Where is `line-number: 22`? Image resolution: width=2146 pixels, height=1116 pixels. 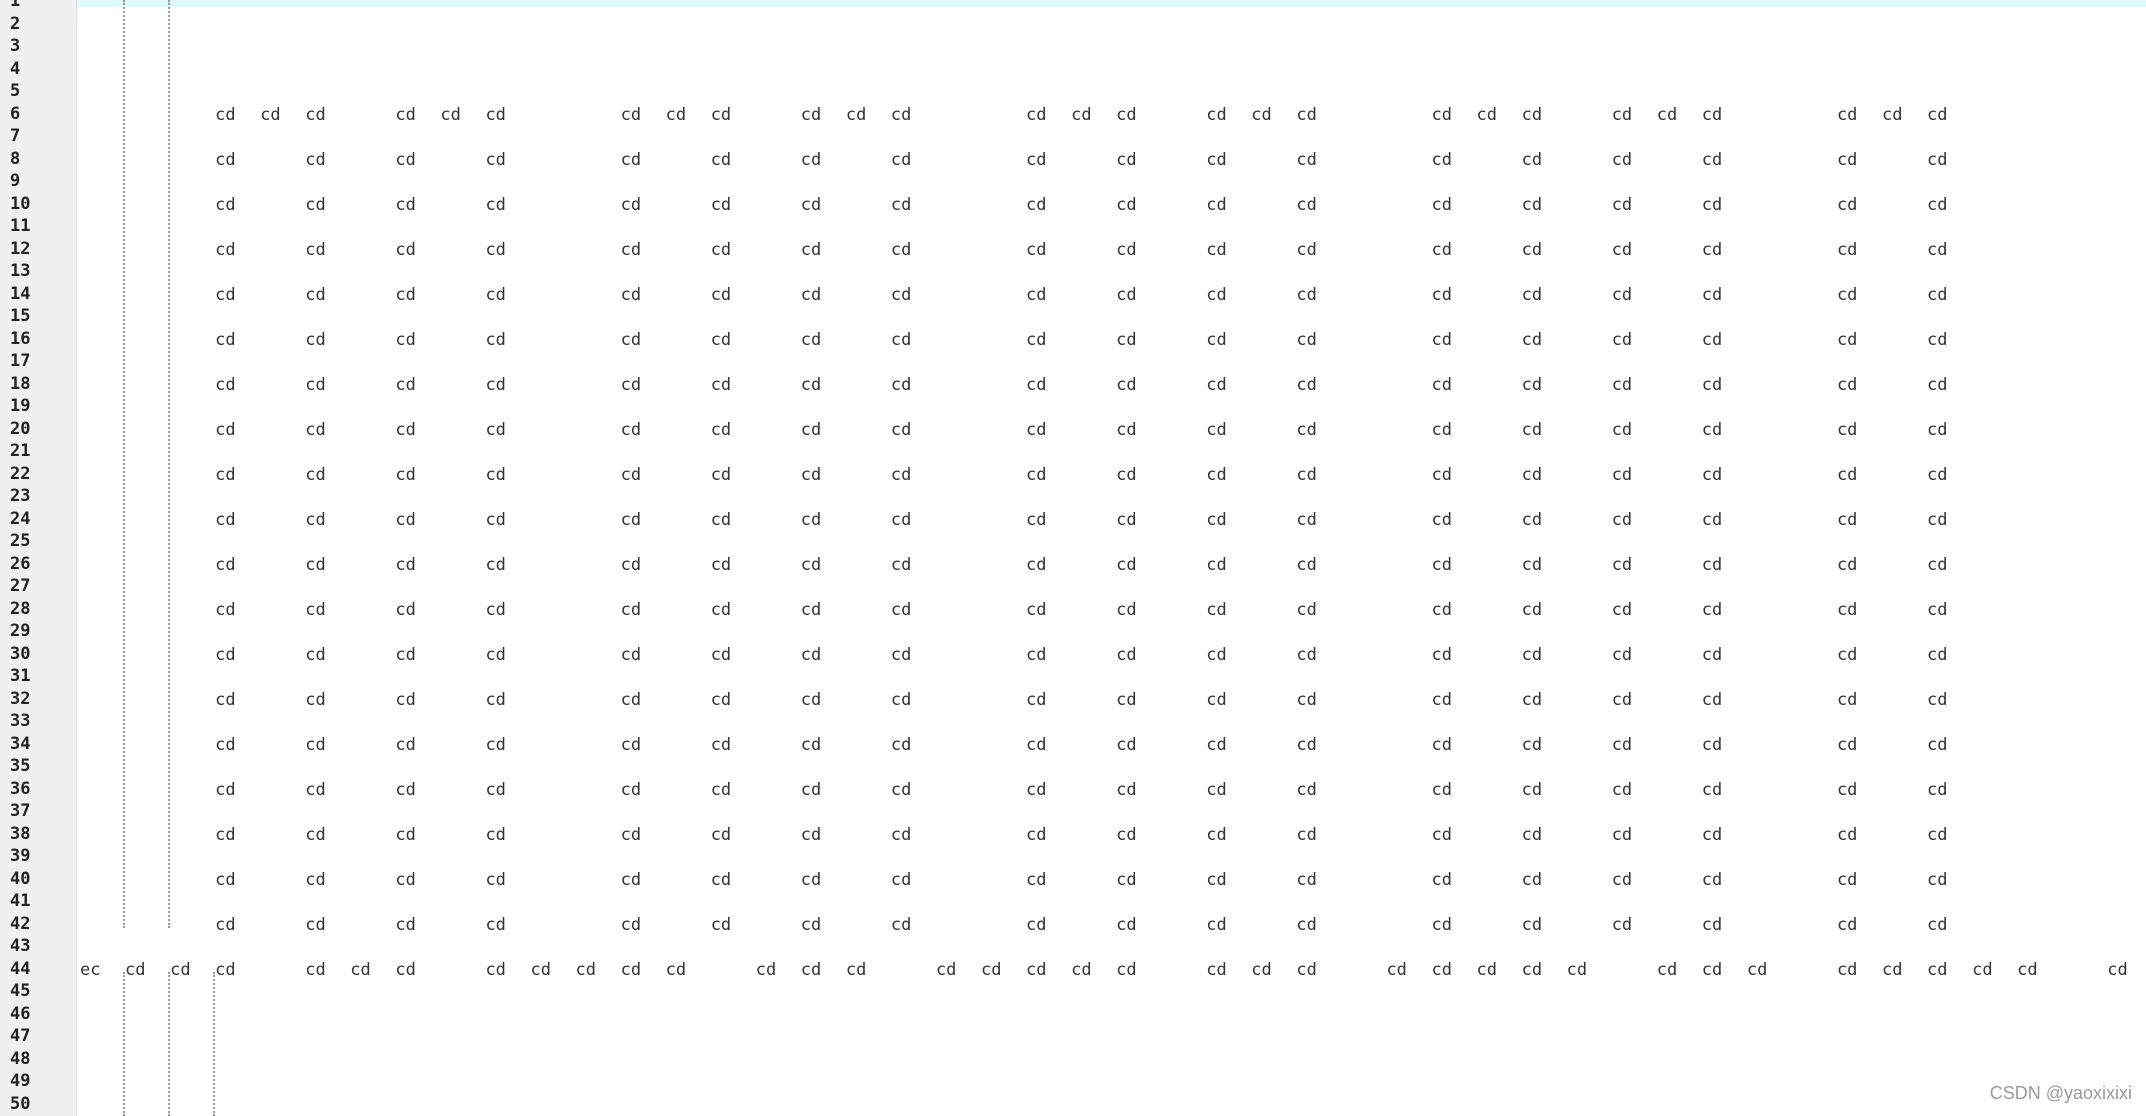
line-number: 22 is located at coordinates (20, 473).